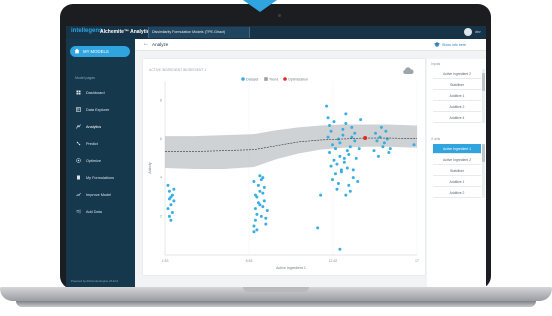  I want to click on sidebar-item-analytics: Analytics, so click(100, 126).